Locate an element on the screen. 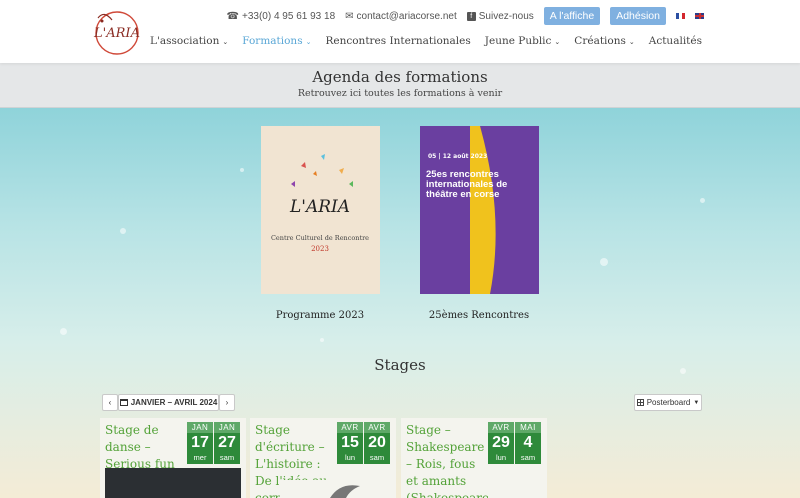  end-date-badge: JAN 27 sam is located at coordinates (227, 443).